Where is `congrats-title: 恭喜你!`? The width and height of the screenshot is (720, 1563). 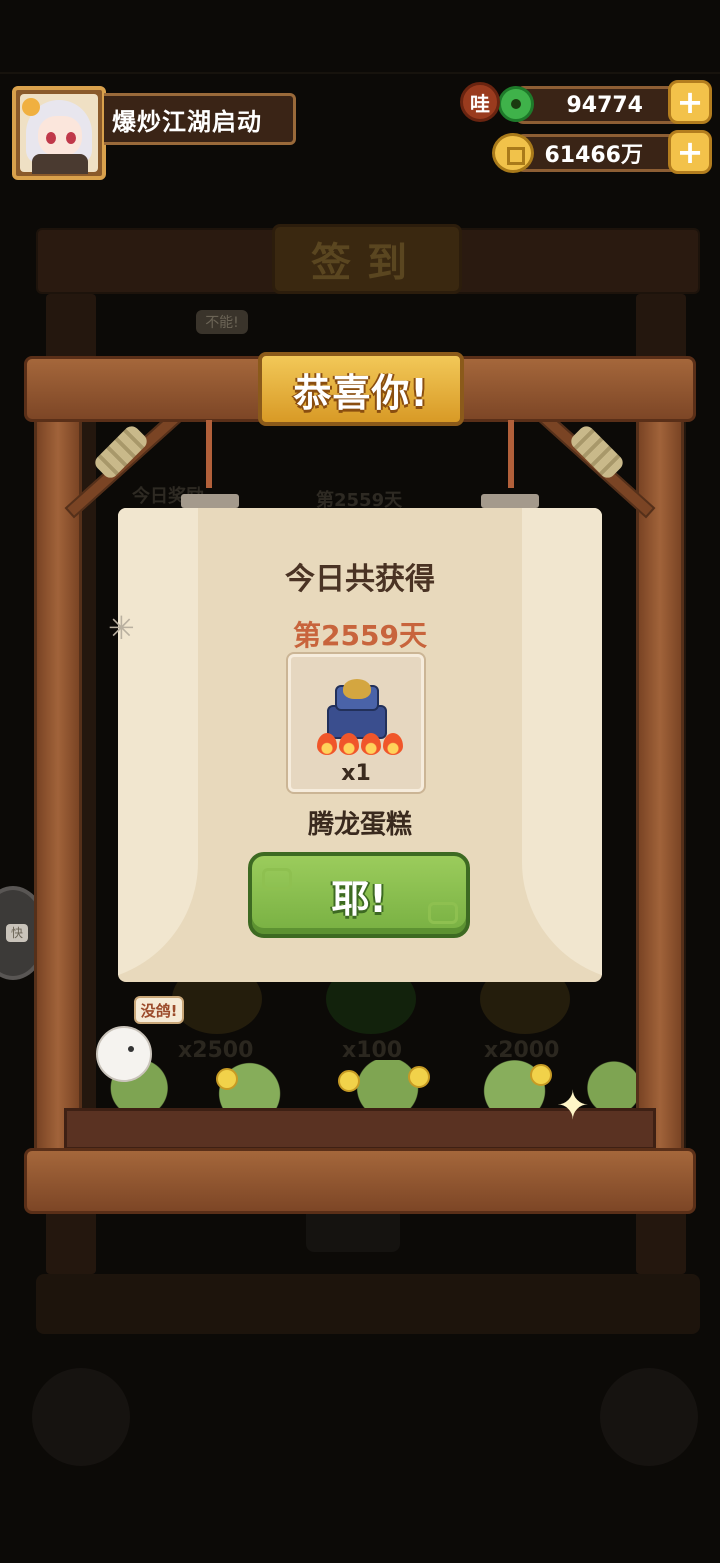 congrats-title: 恭喜你! is located at coordinates (361, 392).